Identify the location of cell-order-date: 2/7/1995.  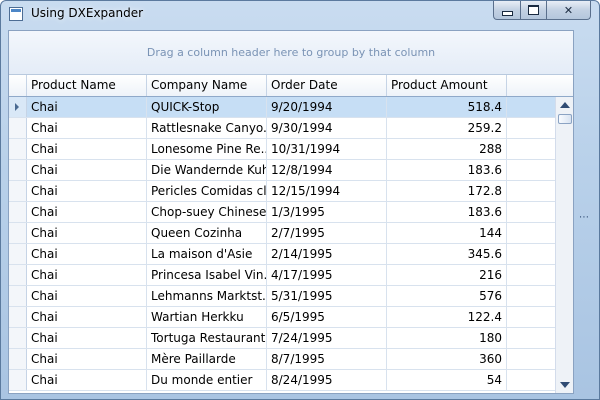
(327, 233).